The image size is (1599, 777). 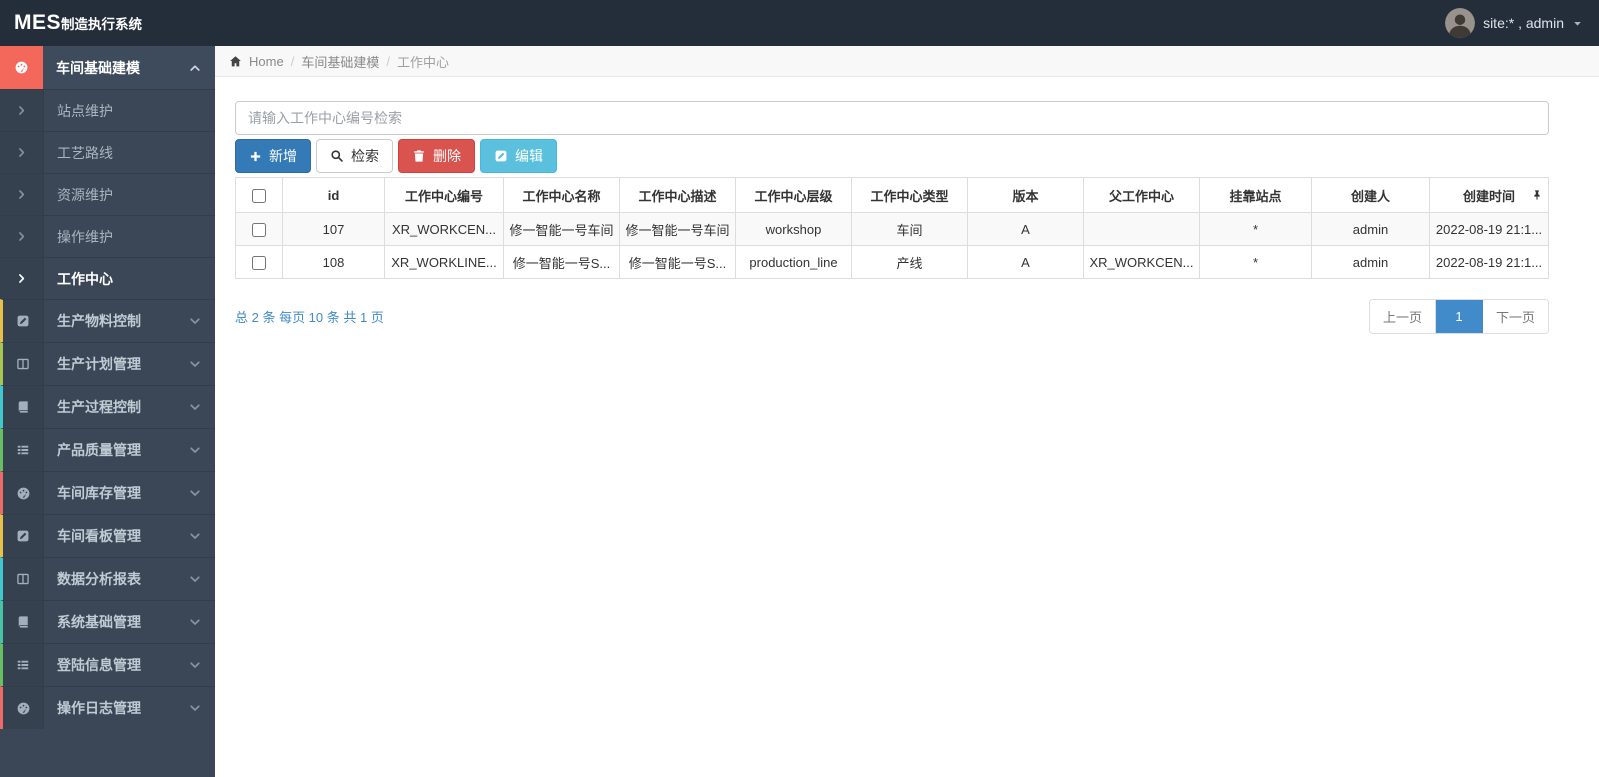 I want to click on sidebar-subitem-label: 操作维护, so click(x=129, y=236).